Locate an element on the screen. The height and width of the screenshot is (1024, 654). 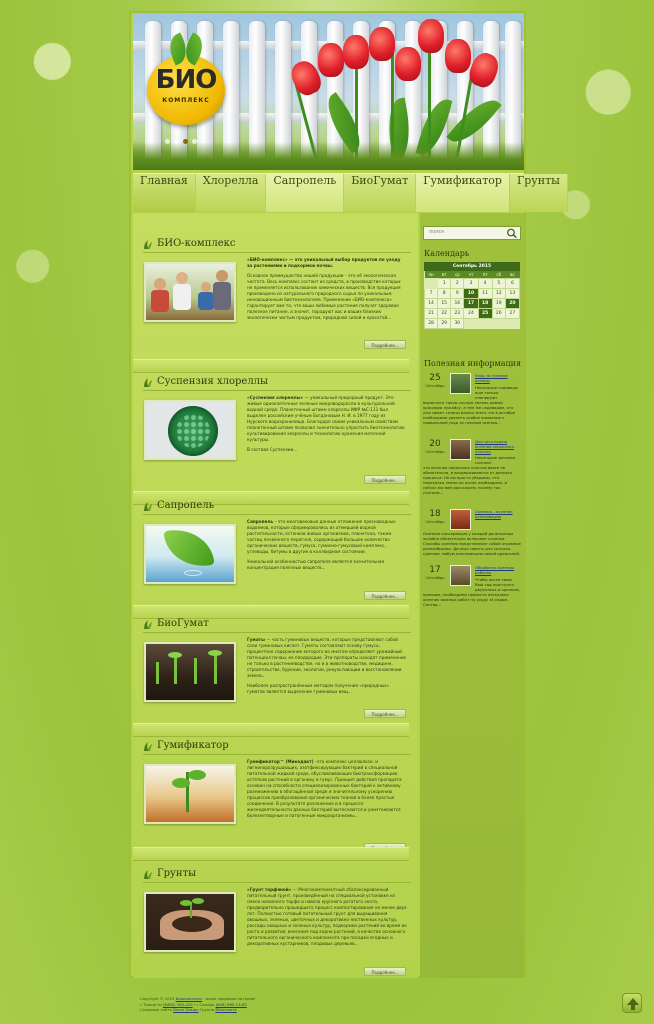
search-box: поиск is located at coordinates (472, 233).